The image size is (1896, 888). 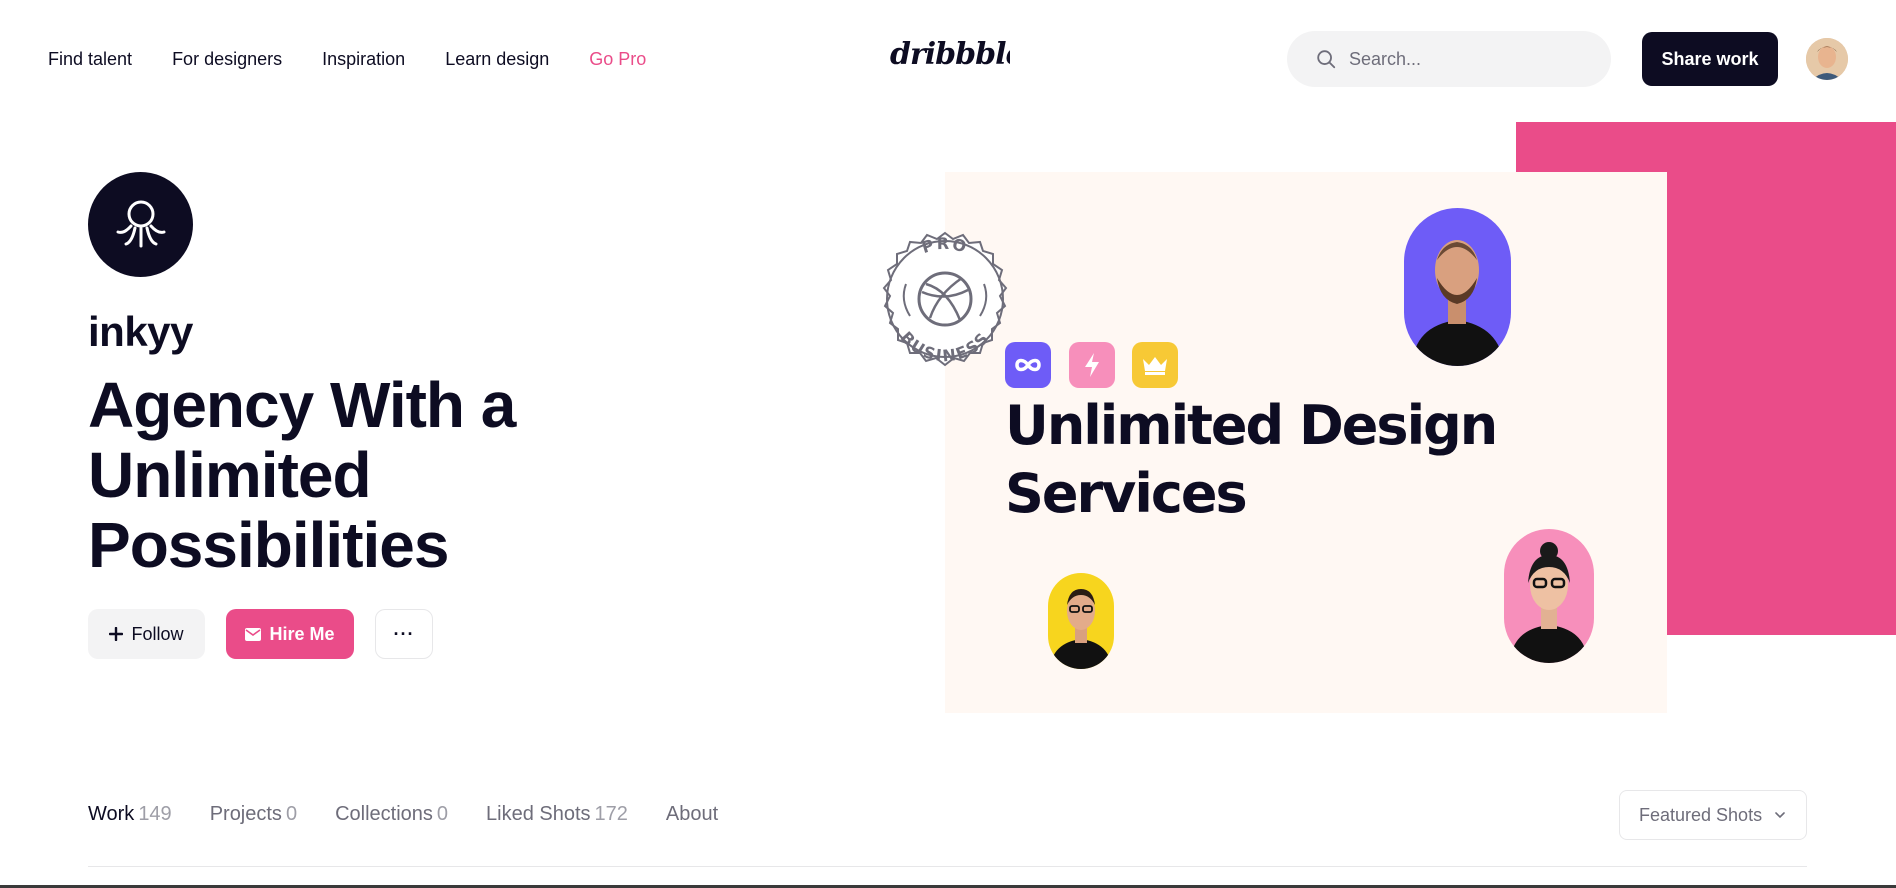 What do you see at coordinates (1701, 814) in the screenshot?
I see `sort-selected-label: Featured Shots` at bounding box center [1701, 814].